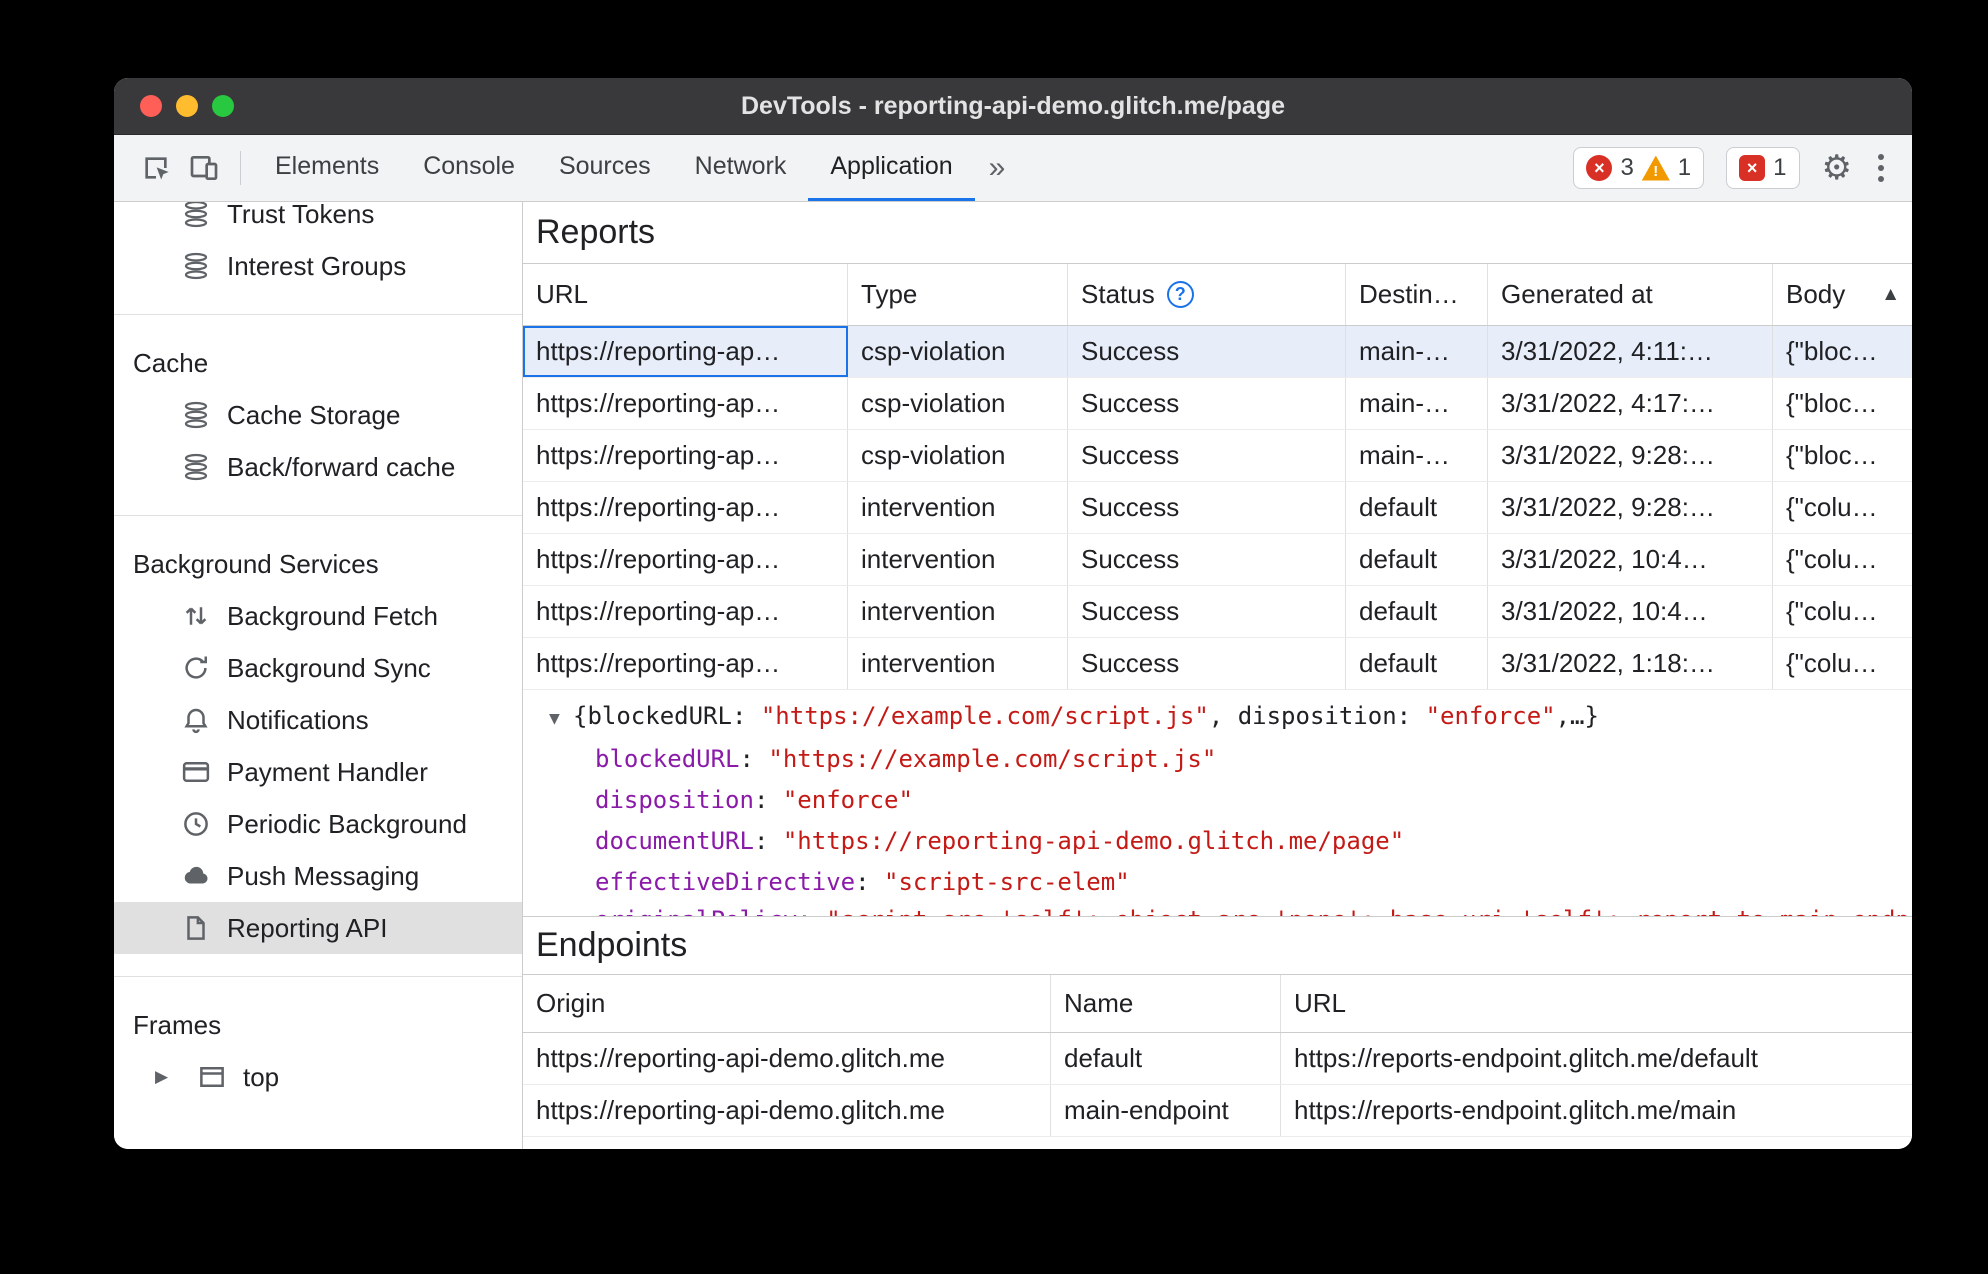 Image resolution: width=1988 pixels, height=1274 pixels. I want to click on more-options-icon, so click(1881, 168).